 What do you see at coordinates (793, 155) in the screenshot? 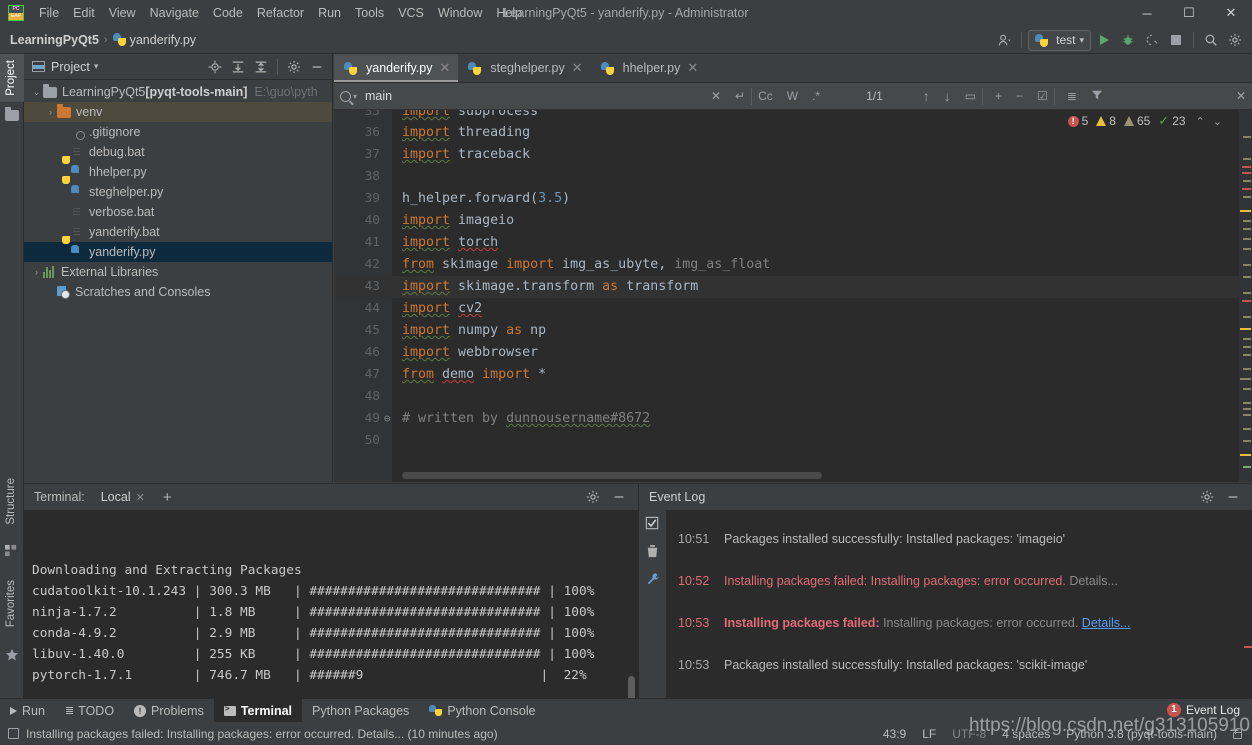
I see `code-line: 37 import traceback` at bounding box center [793, 155].